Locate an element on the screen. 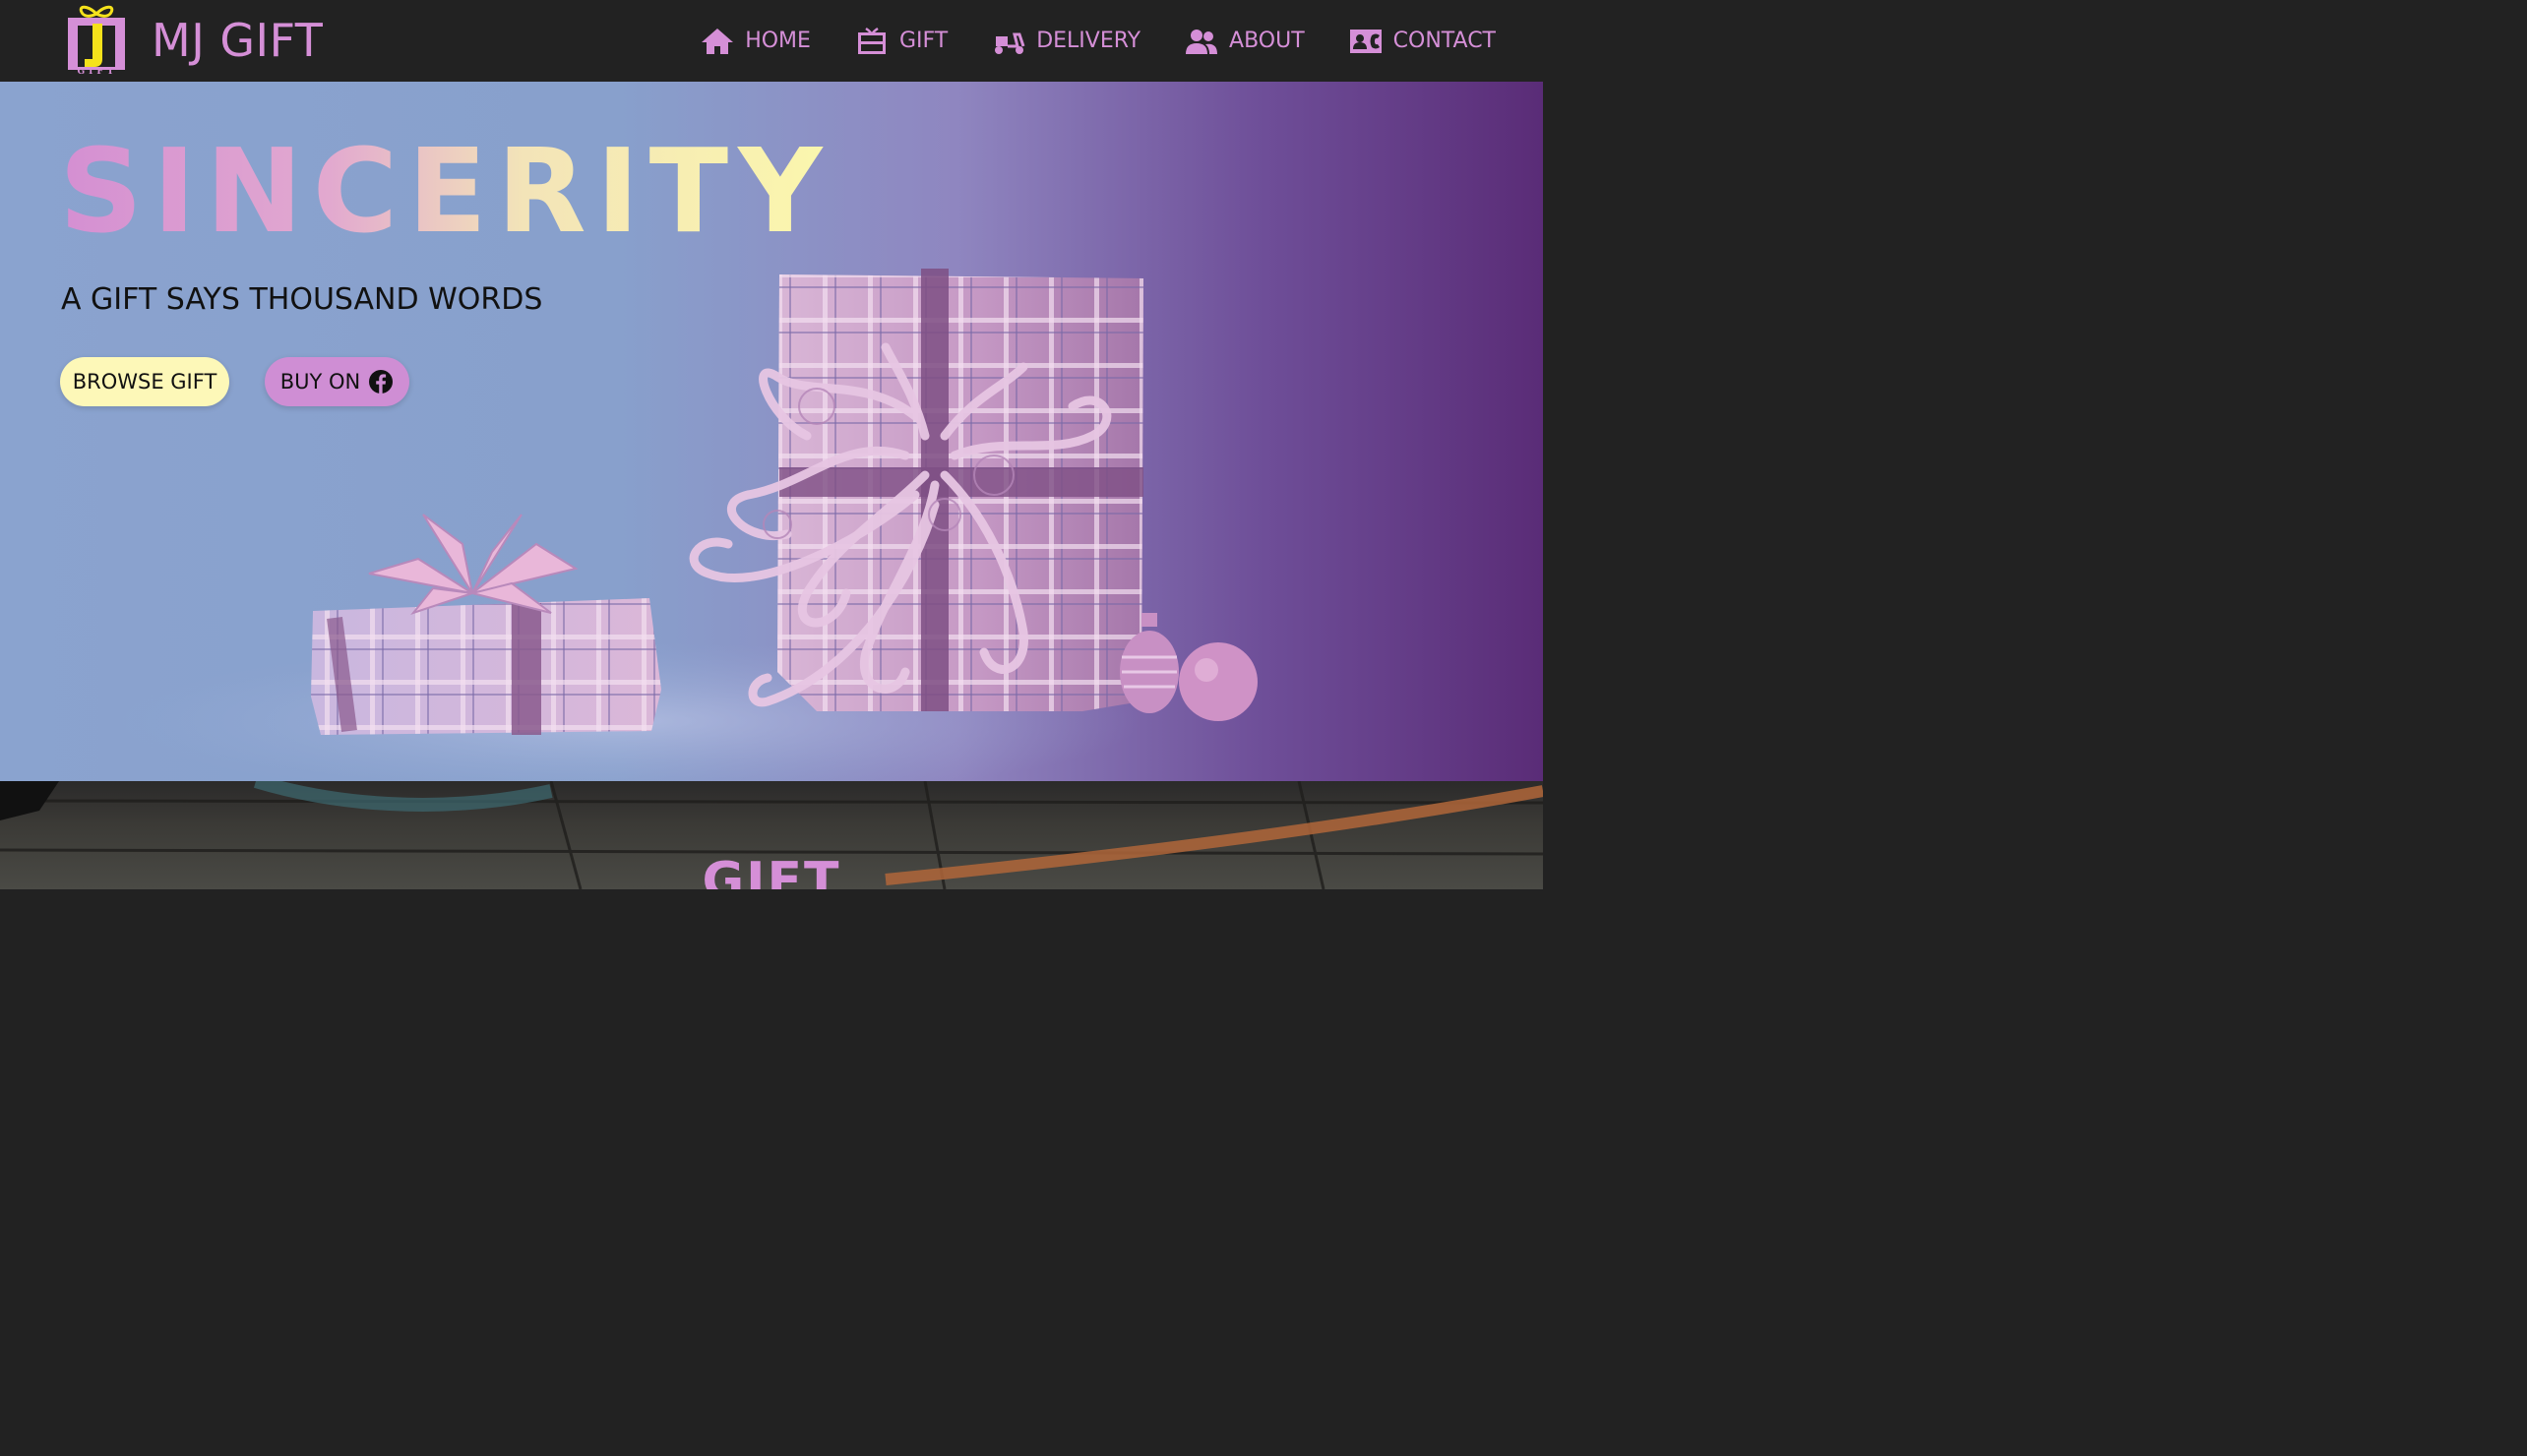 This screenshot has height=1456, width=2527. nav-home: HOME is located at coordinates (755, 41).